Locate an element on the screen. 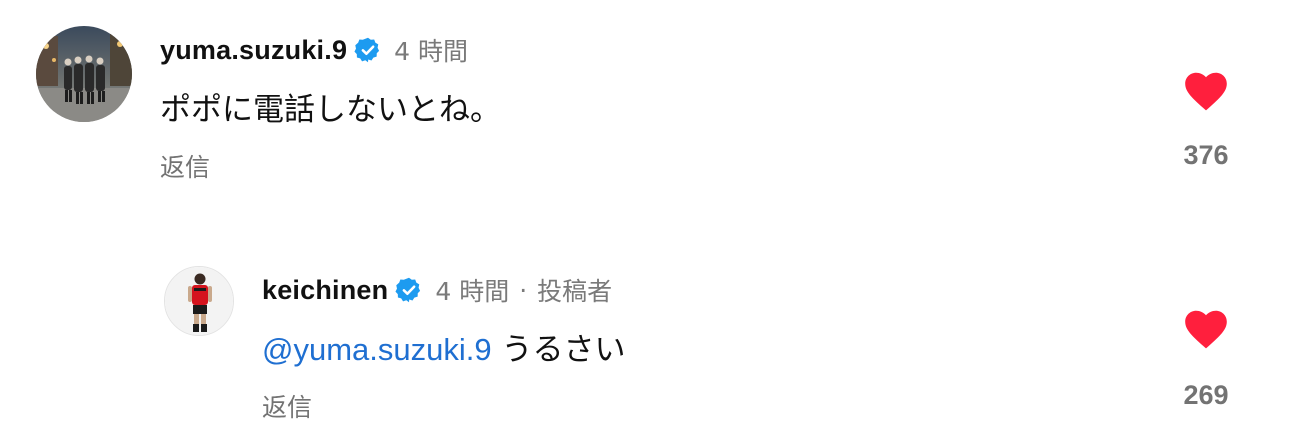 Image resolution: width=1290 pixels, height=444 pixels. username: yuma.suzuki.9 is located at coordinates (253, 50).